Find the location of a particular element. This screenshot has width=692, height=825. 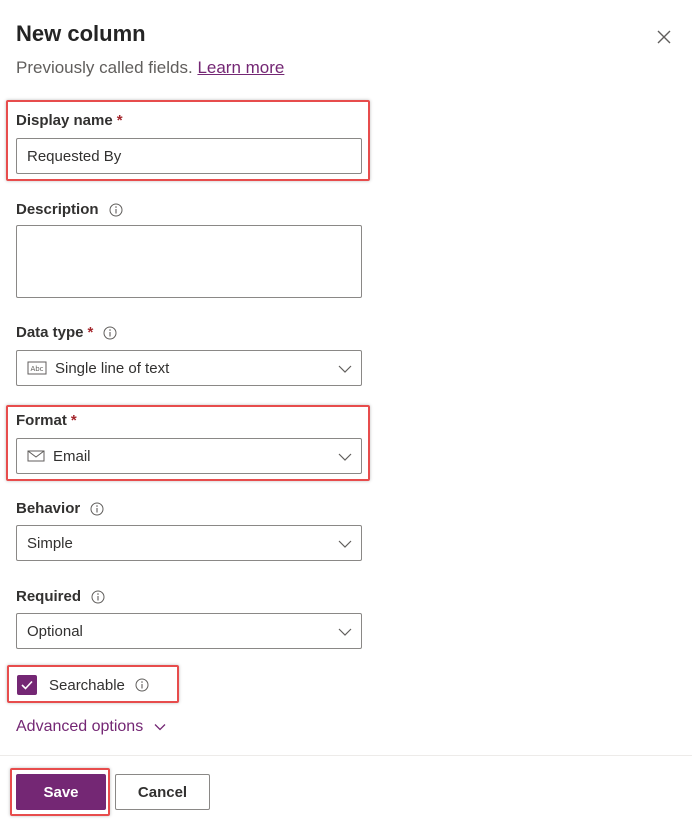

behavior-label: Behavior is located at coordinates (60, 509).